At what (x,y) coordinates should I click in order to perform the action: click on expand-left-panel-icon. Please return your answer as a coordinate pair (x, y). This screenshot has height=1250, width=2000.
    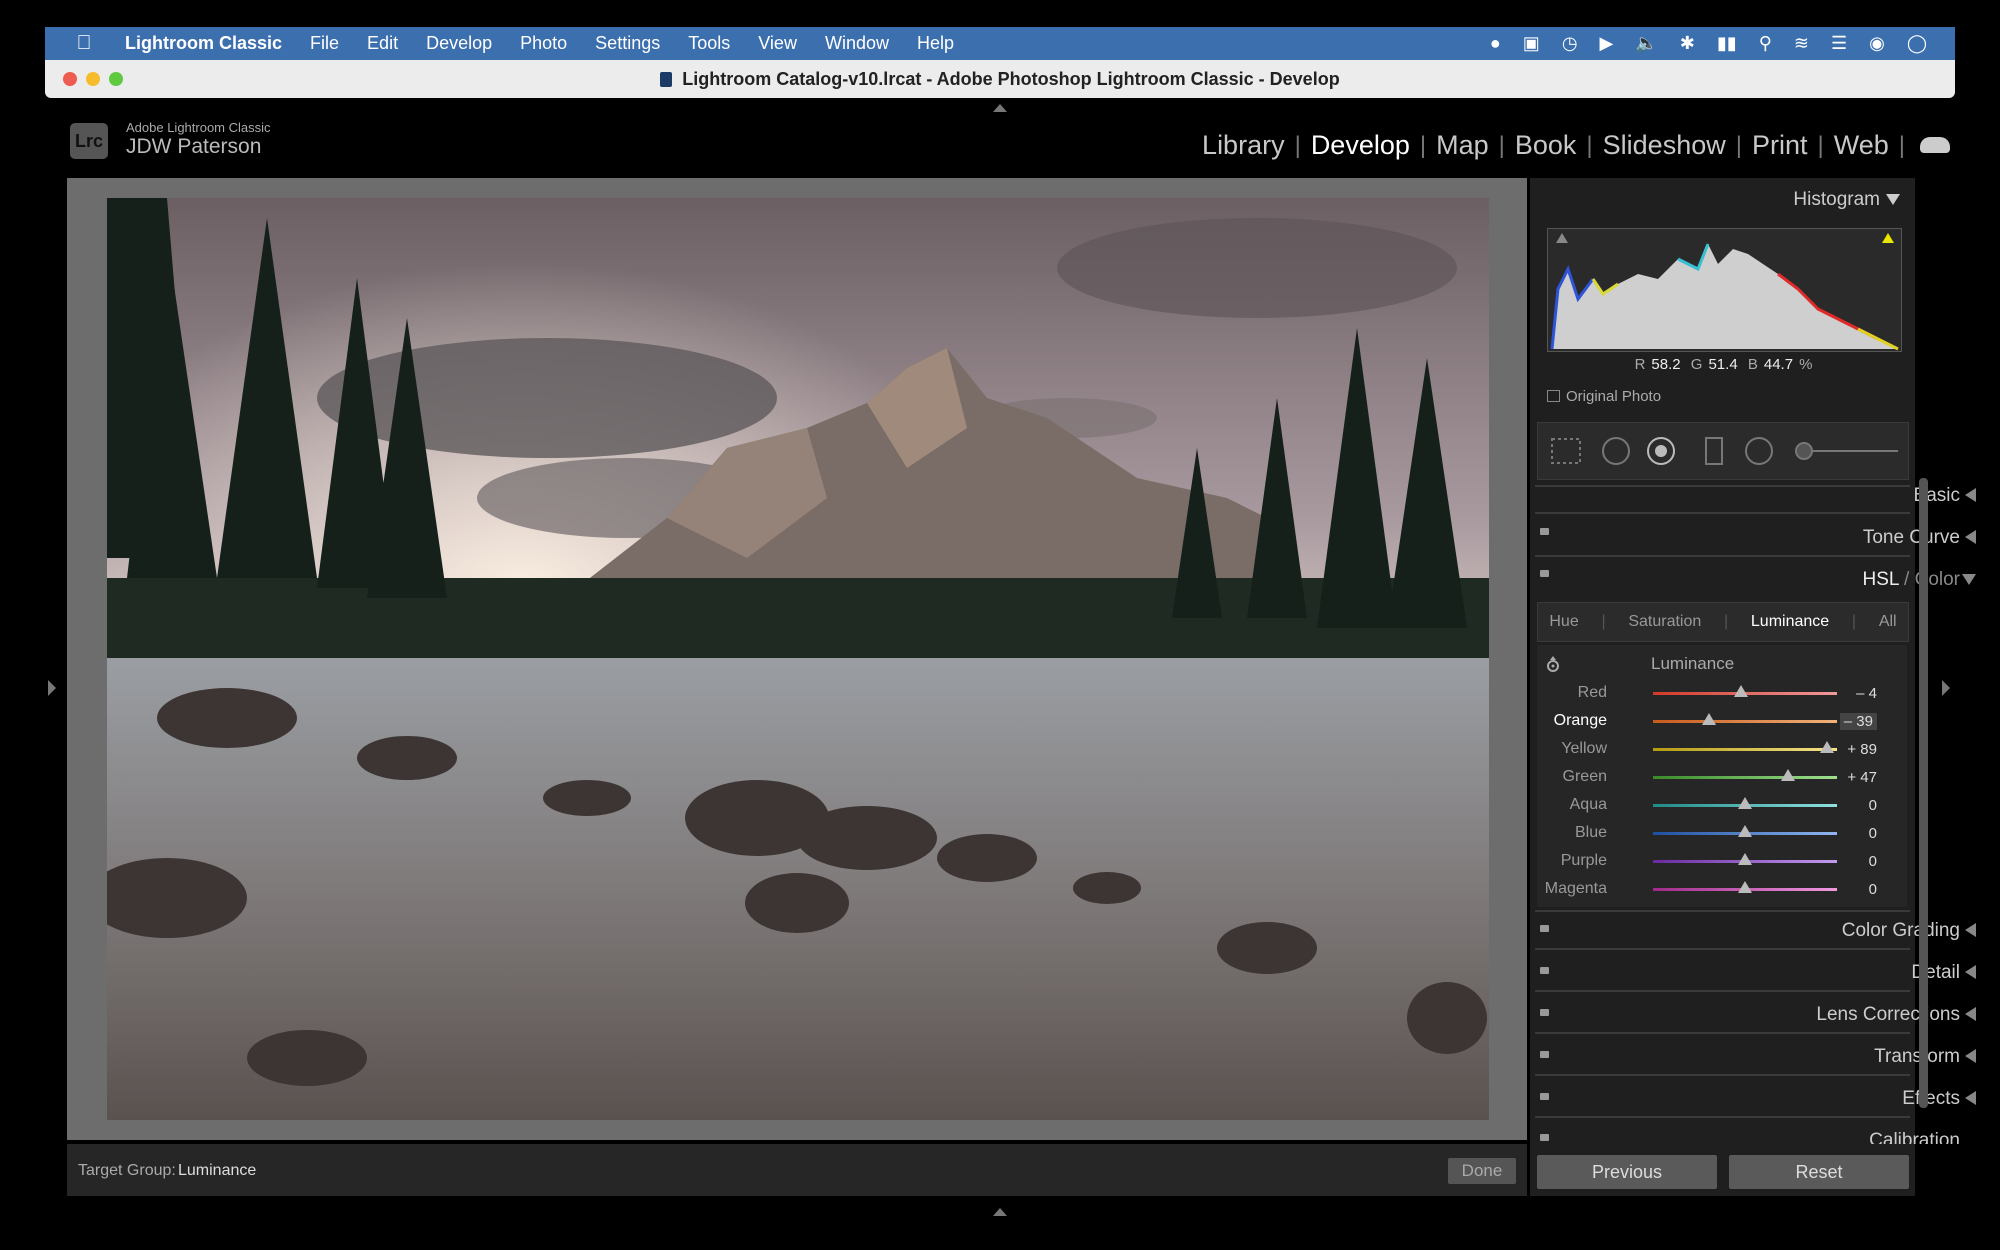
    Looking at the image, I should click on (52, 688).